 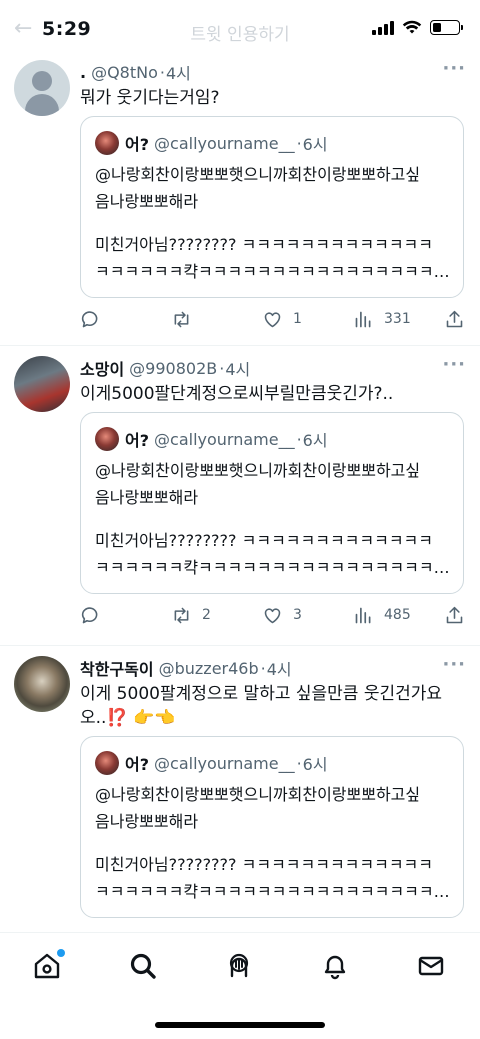 I want to click on status-icons, so click(x=417, y=27).